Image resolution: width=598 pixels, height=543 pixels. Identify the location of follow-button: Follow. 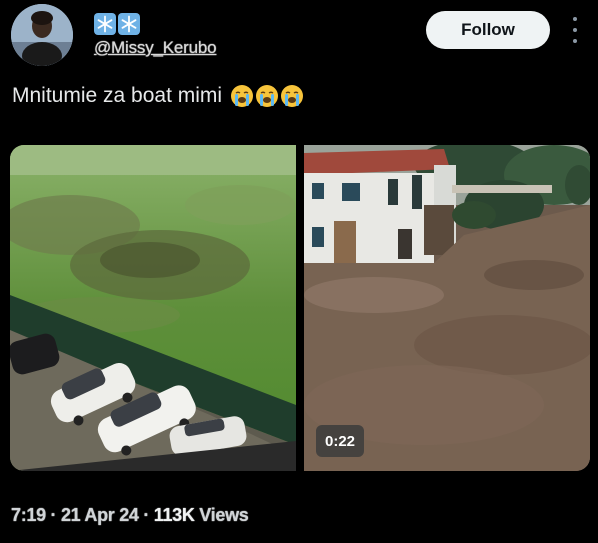
(488, 30).